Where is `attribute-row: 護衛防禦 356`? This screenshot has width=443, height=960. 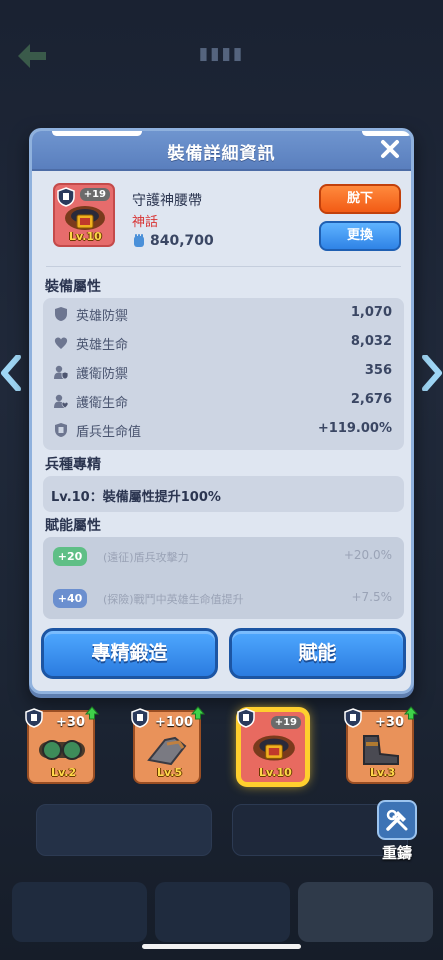 attribute-row: 護衛防禦 356 is located at coordinates (223, 372).